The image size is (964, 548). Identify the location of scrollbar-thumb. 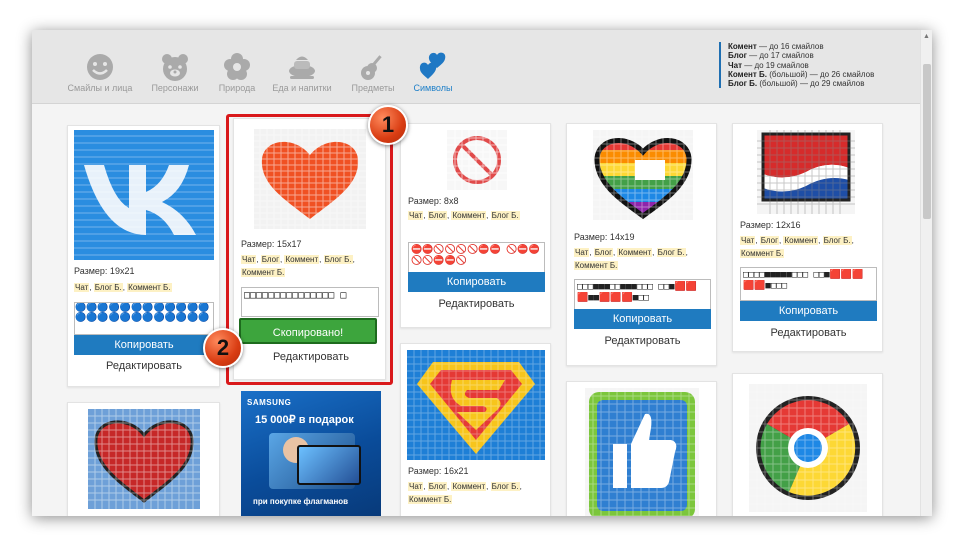
(927, 141).